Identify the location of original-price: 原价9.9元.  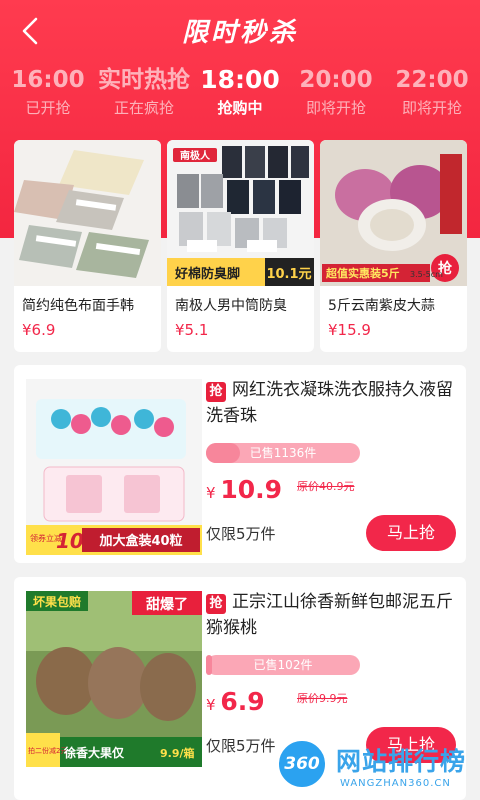
(322, 698).